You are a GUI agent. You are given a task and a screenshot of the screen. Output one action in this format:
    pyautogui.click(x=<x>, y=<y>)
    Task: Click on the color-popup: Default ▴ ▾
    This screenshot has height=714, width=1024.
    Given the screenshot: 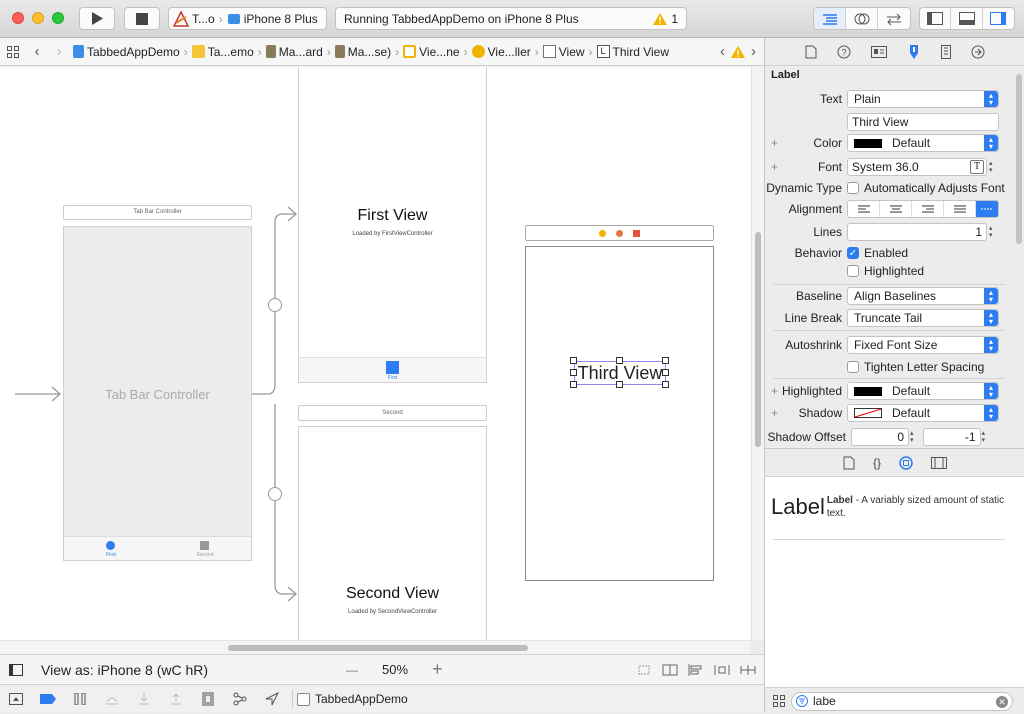 What is the action you would take?
    pyautogui.click(x=923, y=143)
    